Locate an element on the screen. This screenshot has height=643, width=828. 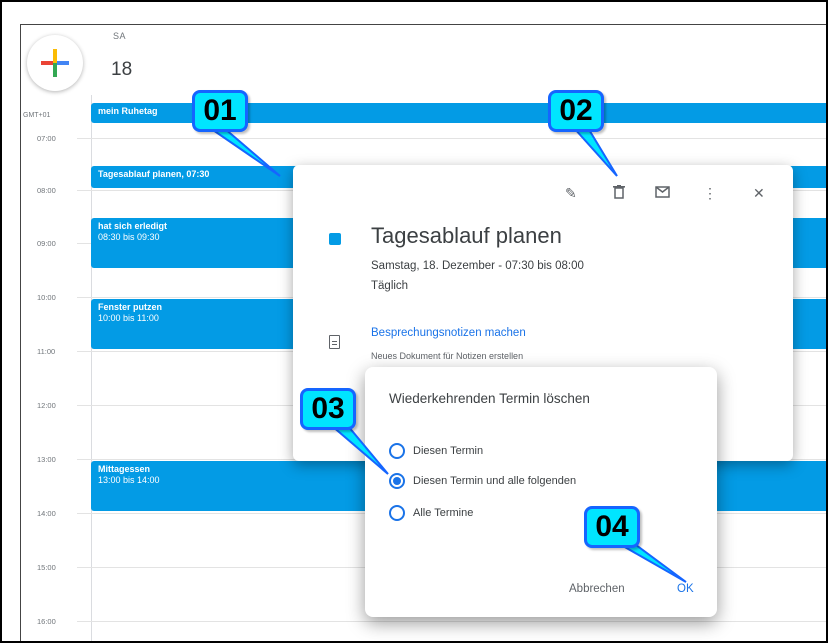
time-label: 09:00 is located at coordinates (46, 243).